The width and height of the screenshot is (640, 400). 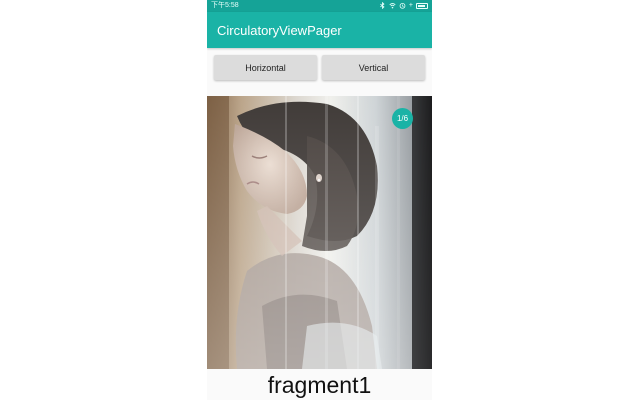 What do you see at coordinates (382, 5) in the screenshot?
I see `bluetooth-icon` at bounding box center [382, 5].